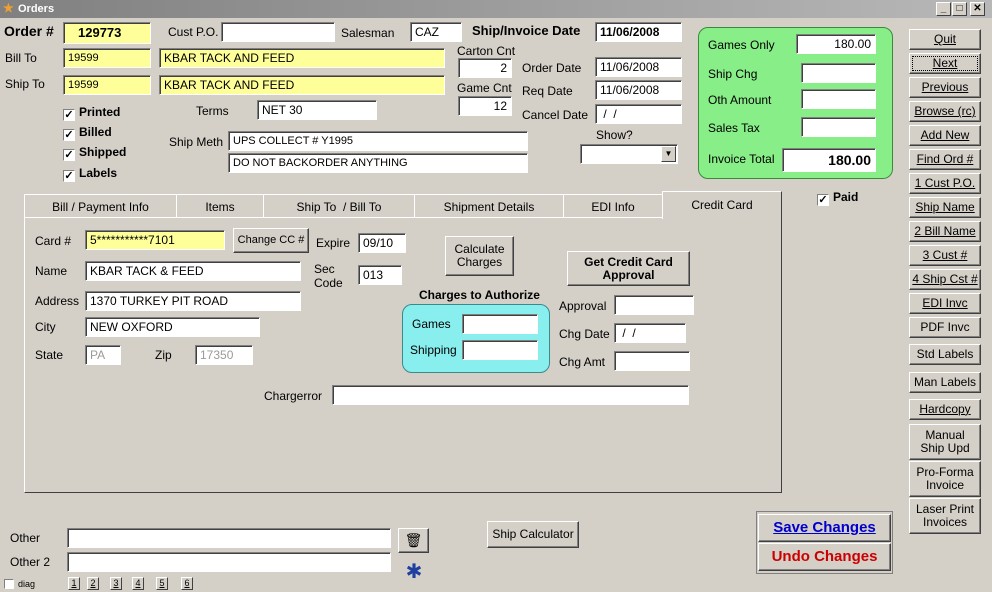 The height and width of the screenshot is (592, 992). Describe the element at coordinates (533, 534) in the screenshot. I see `ship-calculator-button: Ship Calculator` at that location.